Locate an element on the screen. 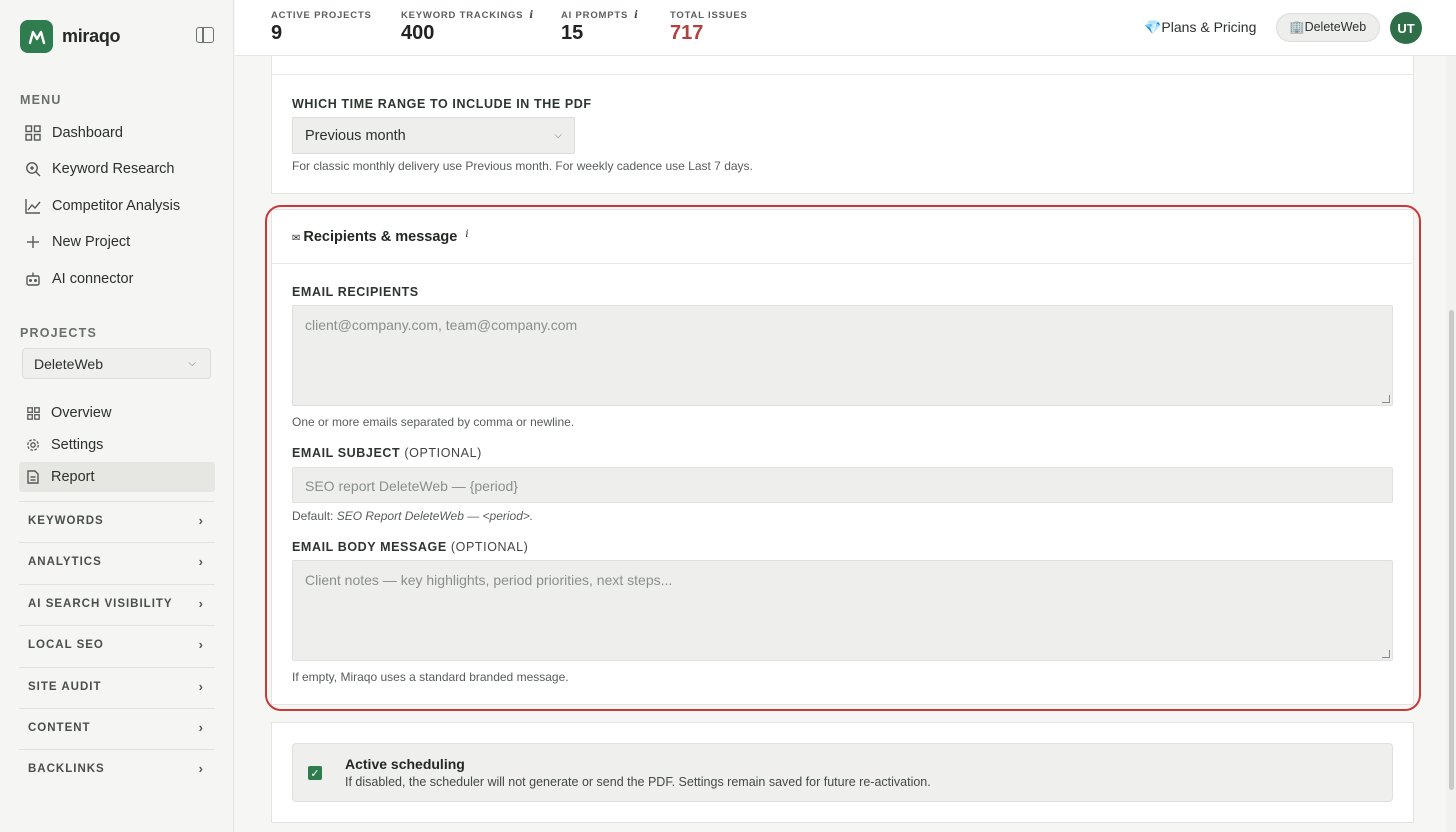  stat-label: AI PROMPTS i is located at coordinates (600, 15).